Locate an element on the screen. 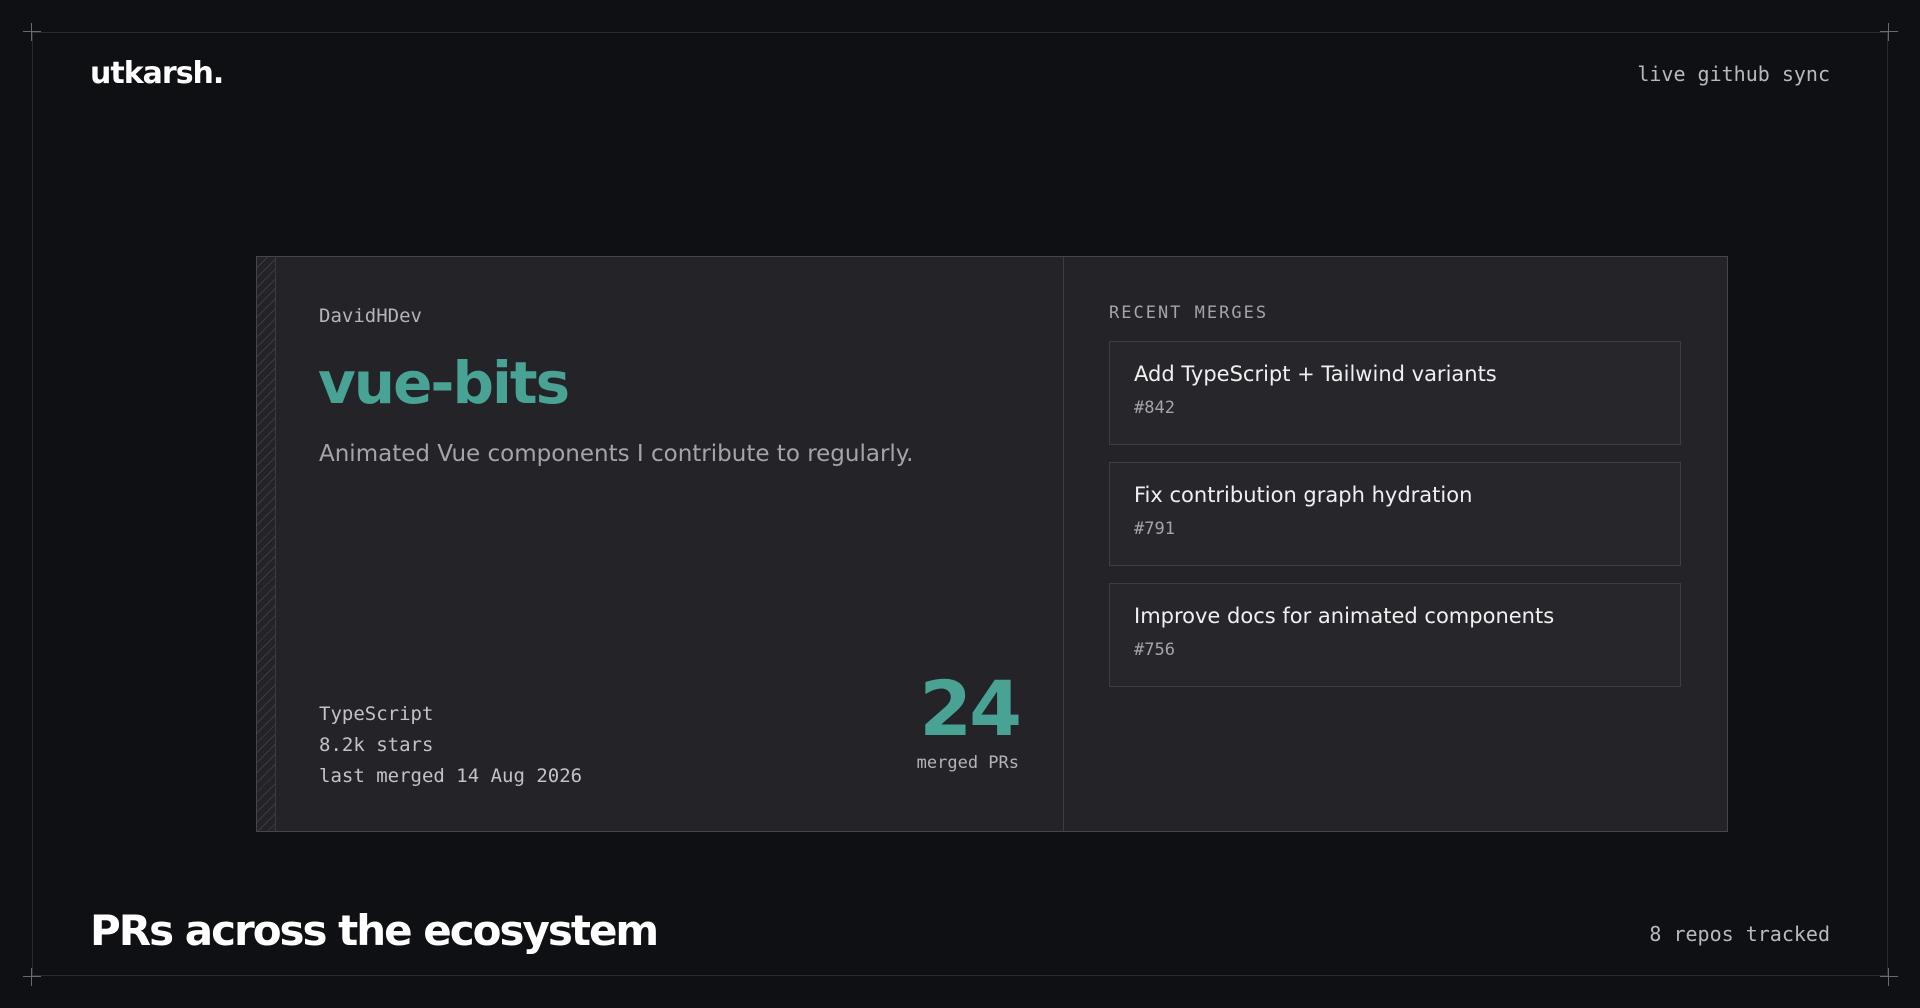  merge-list-item: Add TypeScript + Tailwind variants #842 is located at coordinates (1395, 393).